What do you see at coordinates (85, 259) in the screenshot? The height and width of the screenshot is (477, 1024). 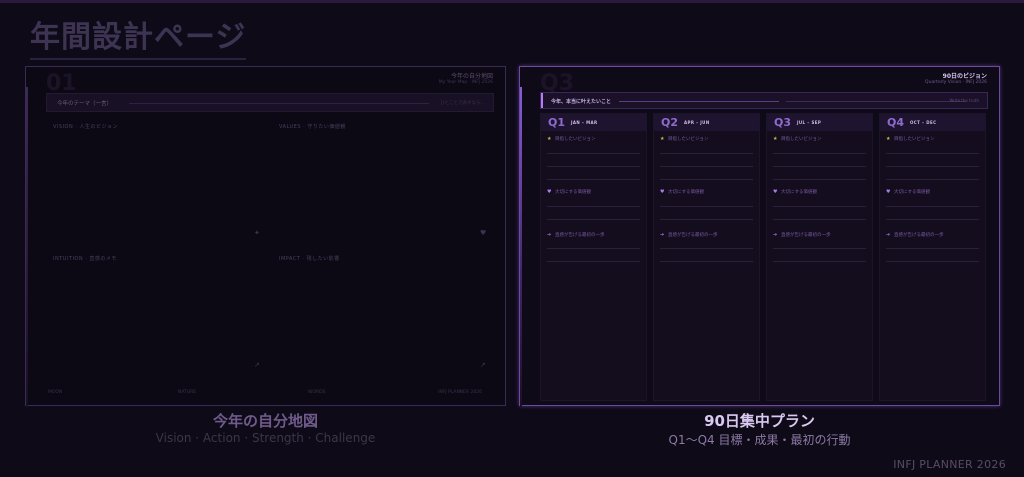 I see `quadrant-intuition-label: INTUITION · 直感のメモ` at bounding box center [85, 259].